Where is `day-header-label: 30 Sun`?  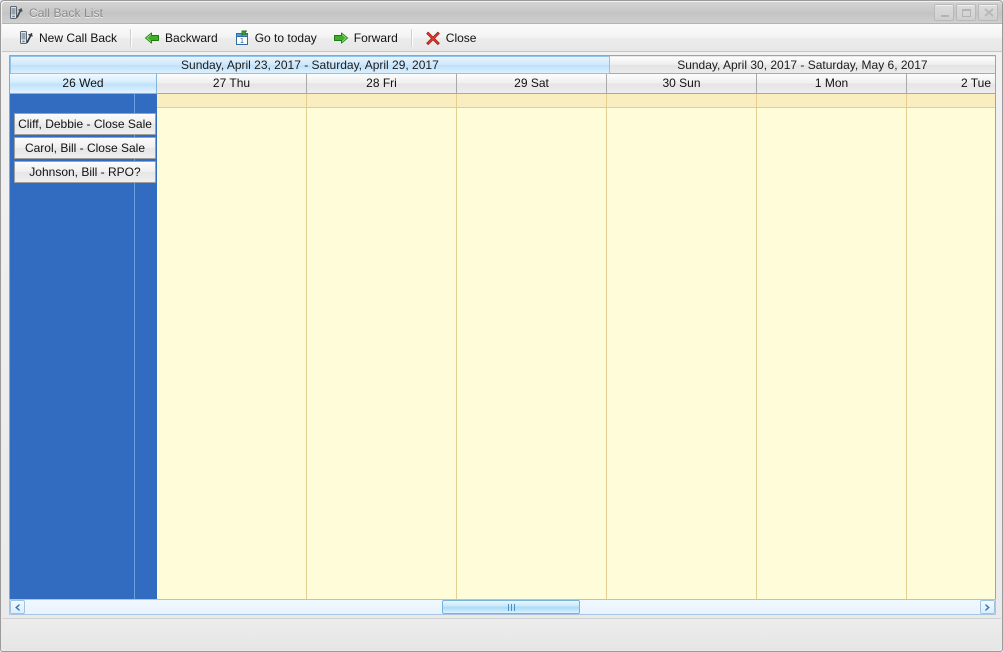 day-header-label: 30 Sun is located at coordinates (681, 83).